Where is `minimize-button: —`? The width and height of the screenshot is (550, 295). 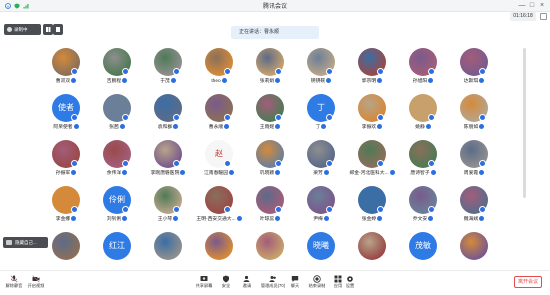 minimize-button: — is located at coordinates (522, 6).